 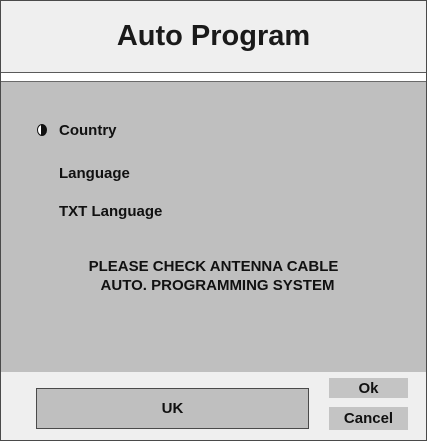 I want to click on cancel-button-label: Cancel, so click(x=368, y=418).